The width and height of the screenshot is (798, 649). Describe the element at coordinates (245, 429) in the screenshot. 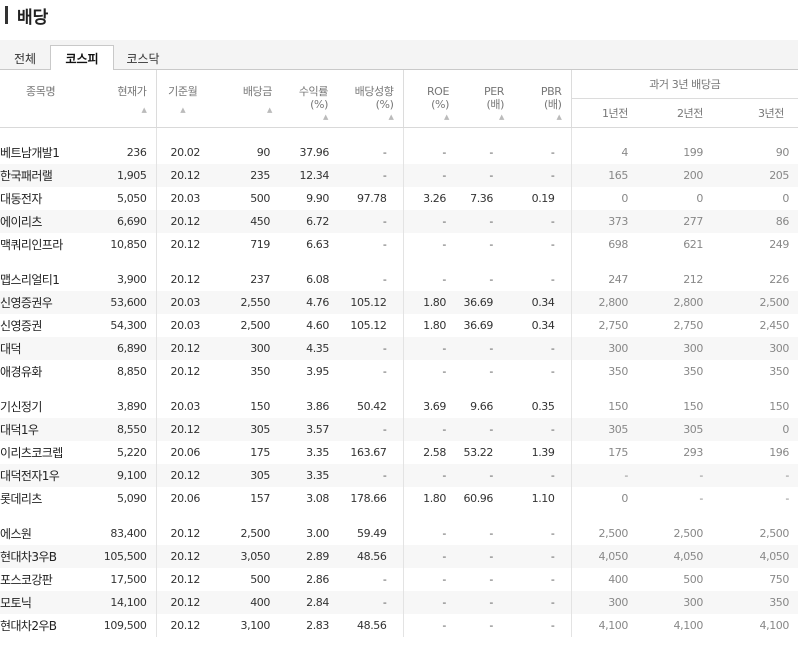

I see `dividend-cell: 305` at that location.